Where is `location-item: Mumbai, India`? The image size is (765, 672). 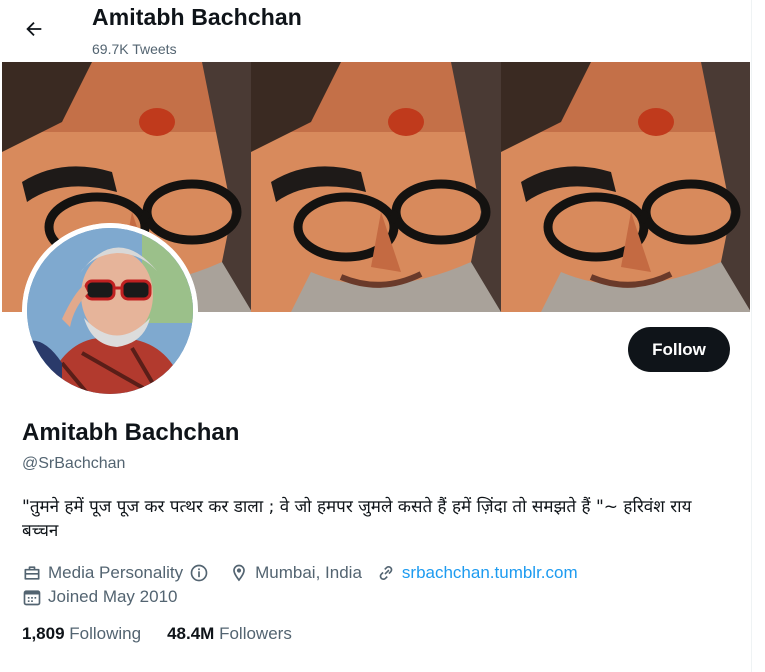 location-item: Mumbai, India is located at coordinates (295, 573).